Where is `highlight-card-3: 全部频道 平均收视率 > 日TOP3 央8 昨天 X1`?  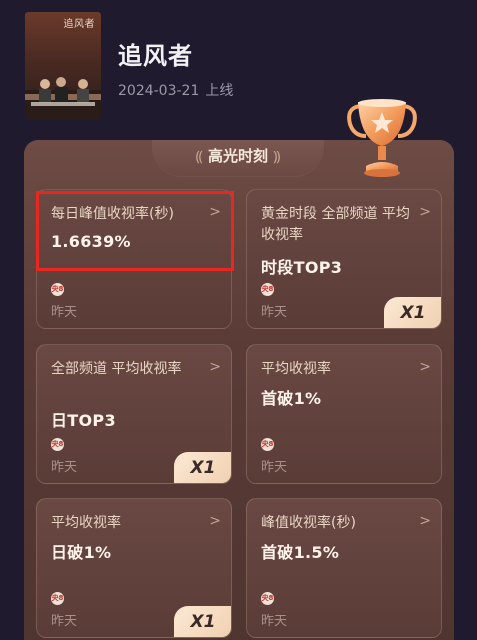 highlight-card-3: 全部频道 平均收视率 > 日TOP3 央8 昨天 X1 is located at coordinates (134, 414).